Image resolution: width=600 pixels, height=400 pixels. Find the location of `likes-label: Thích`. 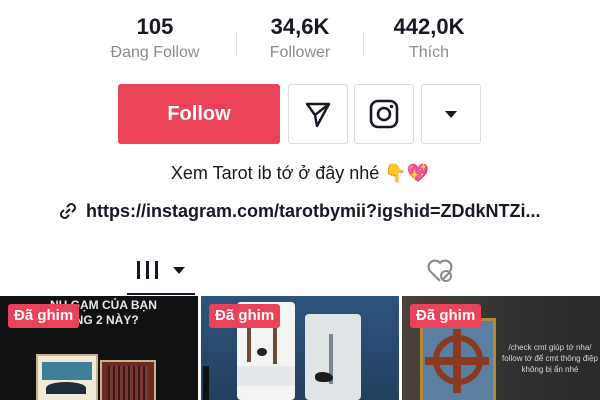

likes-label: Thích is located at coordinates (428, 52).